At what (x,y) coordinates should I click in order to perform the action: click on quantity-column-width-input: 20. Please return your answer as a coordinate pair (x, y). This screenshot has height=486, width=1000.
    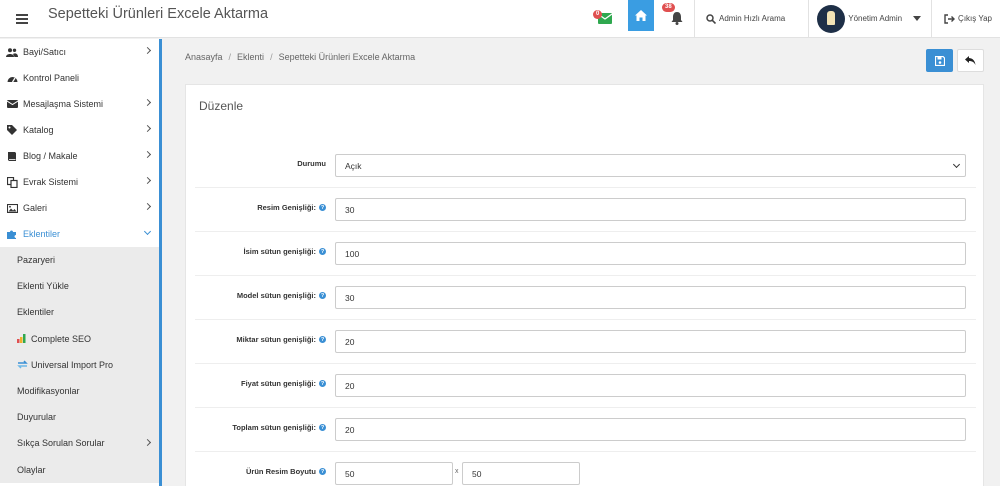
    Looking at the image, I should click on (650, 341).